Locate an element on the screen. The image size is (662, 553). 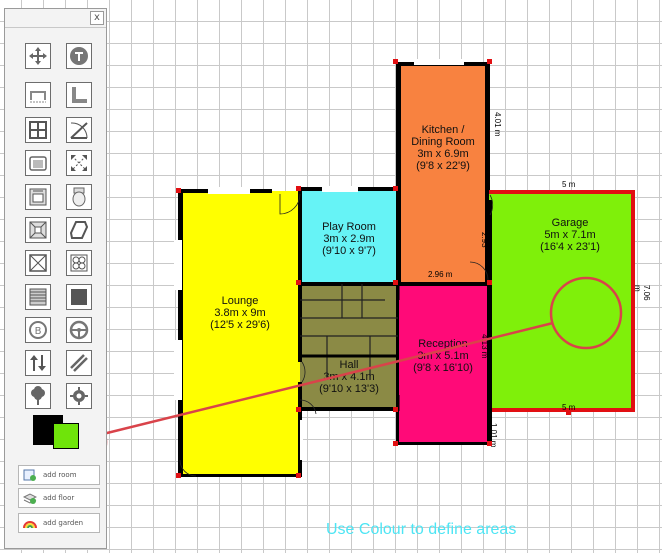
steering-wheel-icon is located at coordinates (79, 330).